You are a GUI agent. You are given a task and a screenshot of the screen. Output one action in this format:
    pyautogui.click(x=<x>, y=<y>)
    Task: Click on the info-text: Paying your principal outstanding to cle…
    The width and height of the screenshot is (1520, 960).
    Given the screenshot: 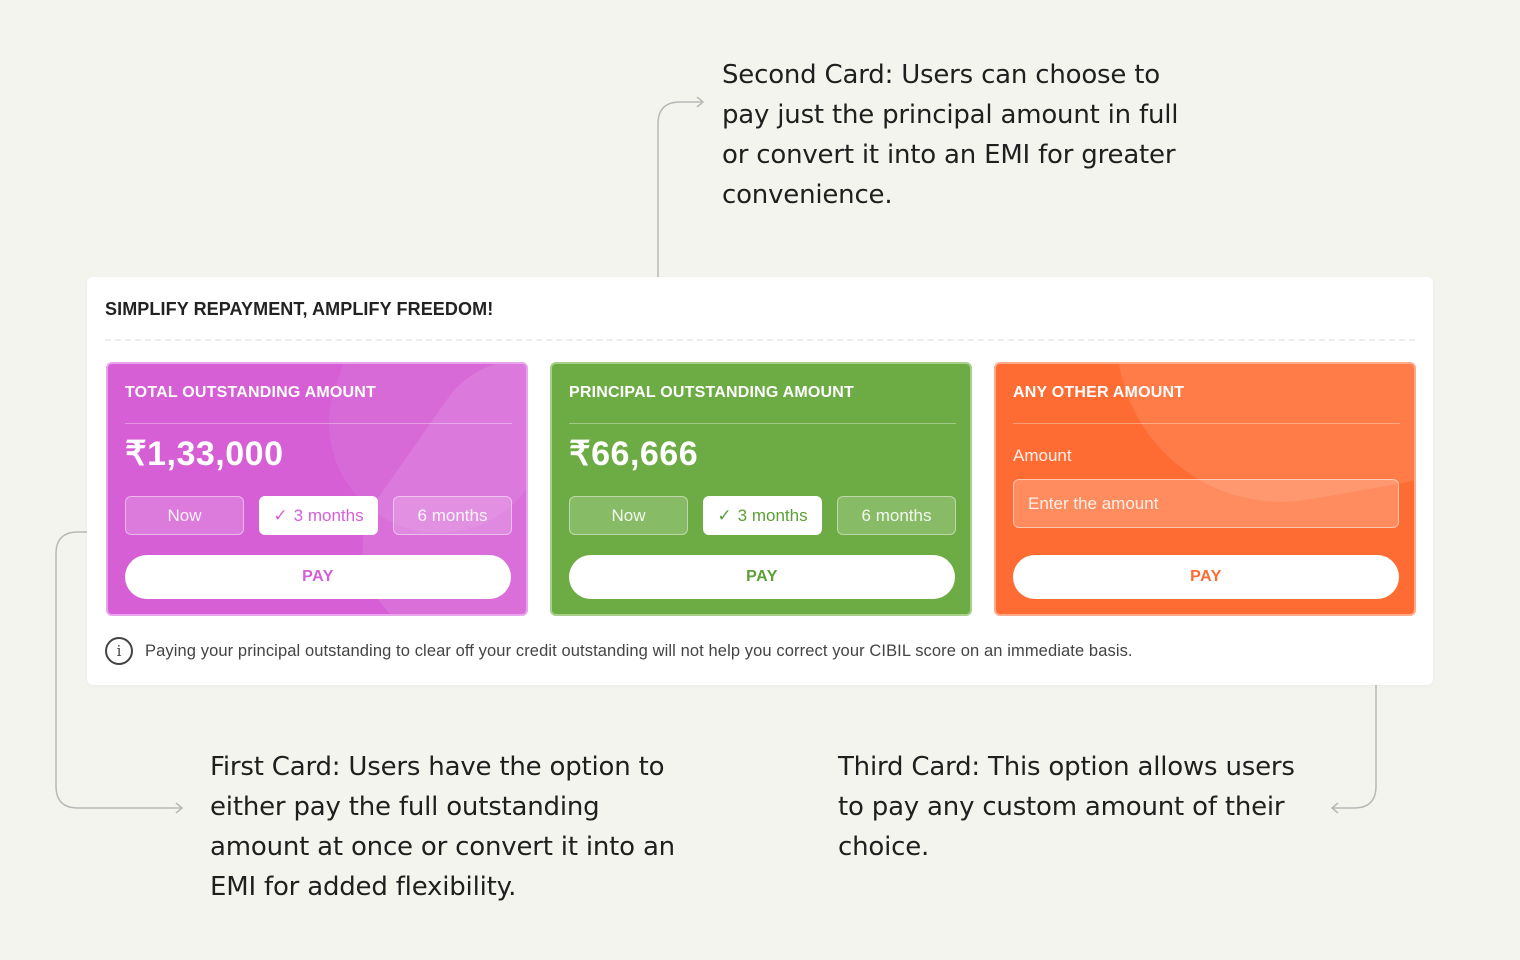 What is the action you would take?
    pyautogui.click(x=639, y=650)
    